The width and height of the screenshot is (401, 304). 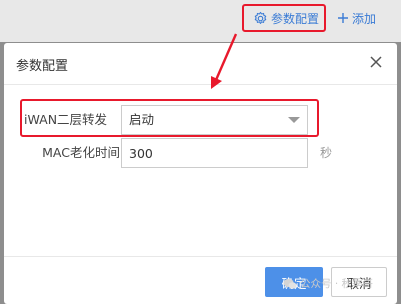 I want to click on config-highlight-box, so click(x=284, y=18).